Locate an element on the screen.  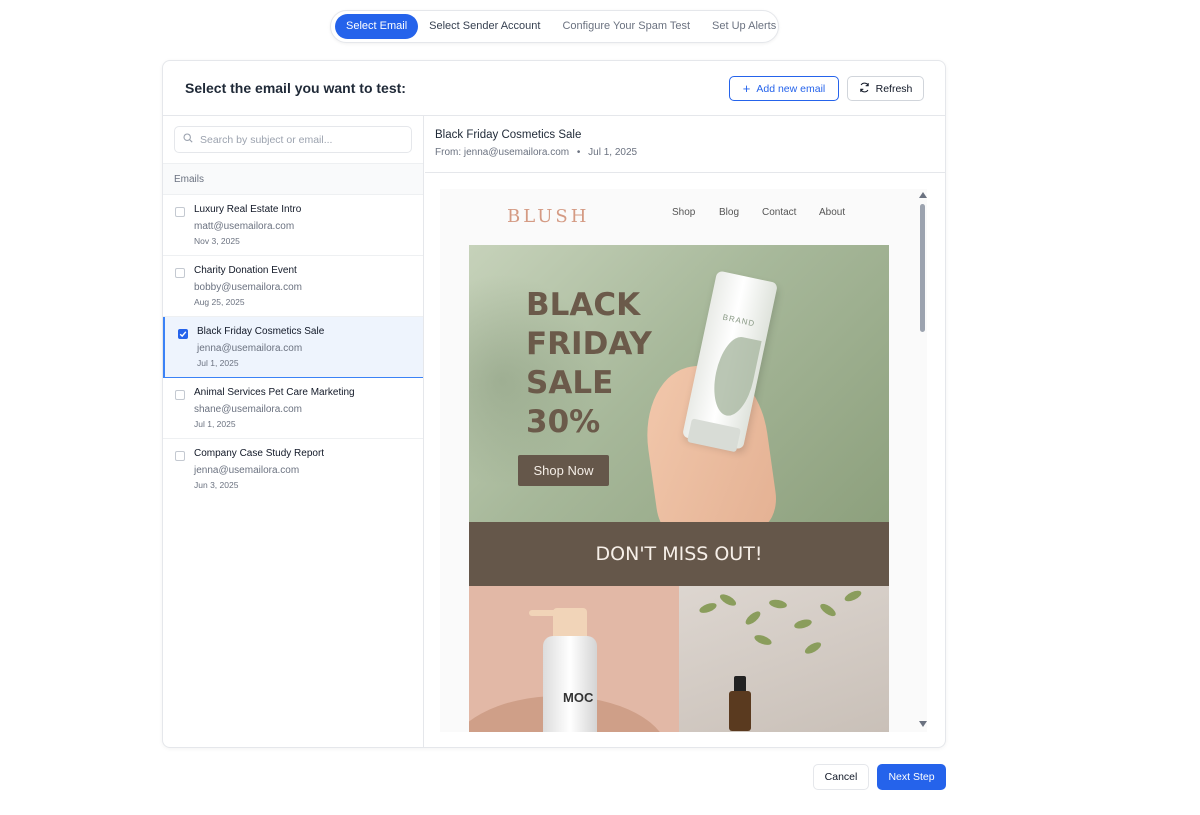
emails-list-heading: Emails is located at coordinates (293, 179).